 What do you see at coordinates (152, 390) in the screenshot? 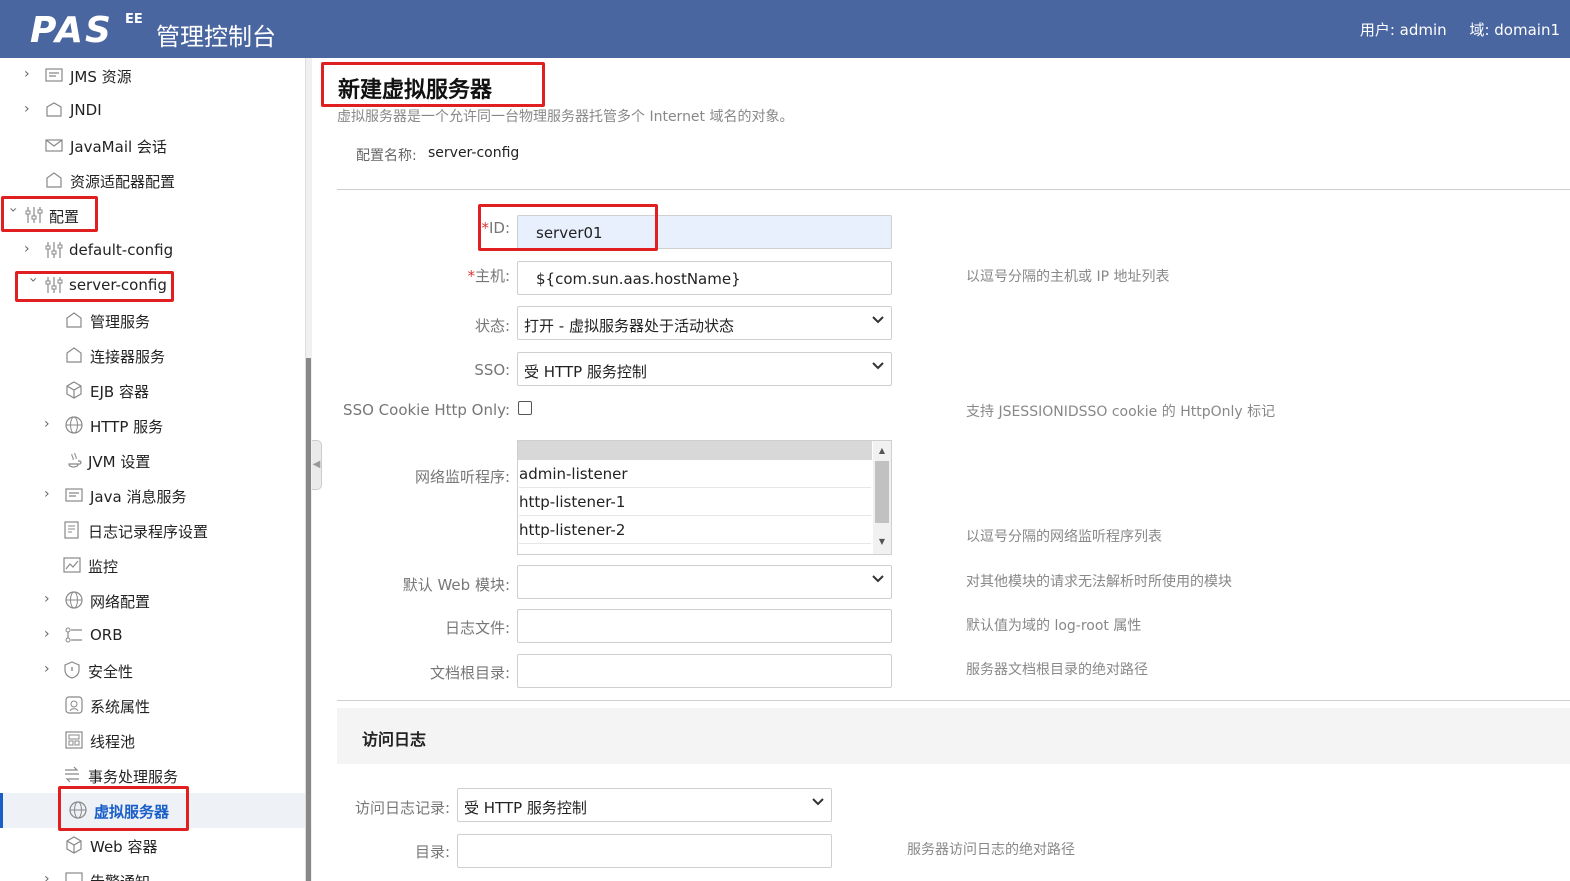
I see `tree-item-ejb-container: EJB 容器` at bounding box center [152, 390].